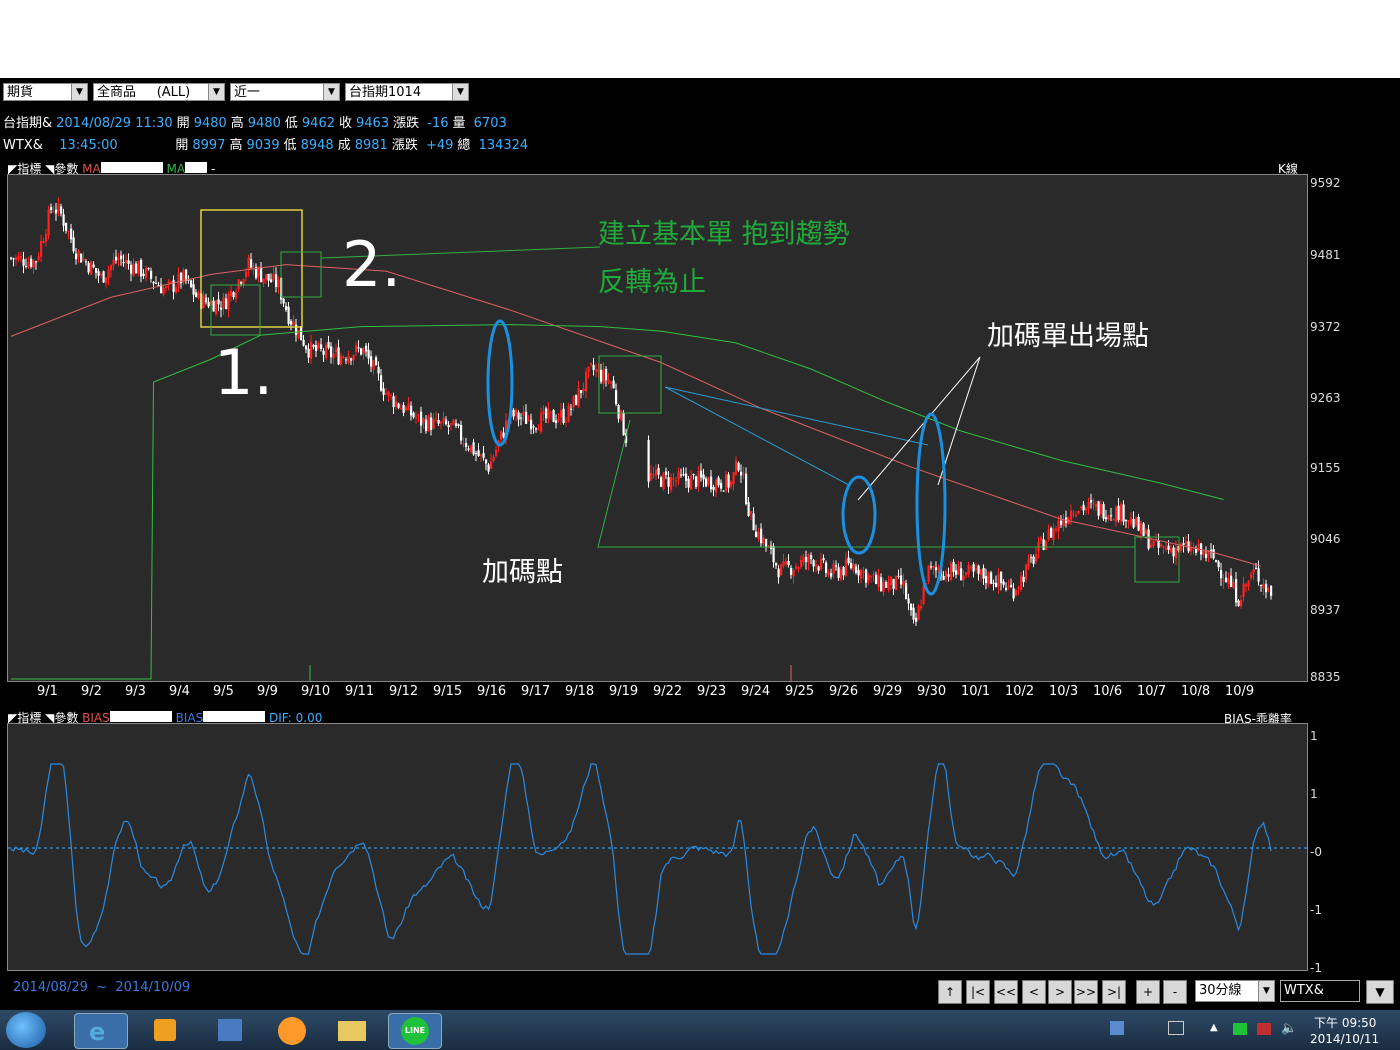  Describe the element at coordinates (407, 92) in the screenshot. I see `contract-select: 台指期1014 ▼` at that location.